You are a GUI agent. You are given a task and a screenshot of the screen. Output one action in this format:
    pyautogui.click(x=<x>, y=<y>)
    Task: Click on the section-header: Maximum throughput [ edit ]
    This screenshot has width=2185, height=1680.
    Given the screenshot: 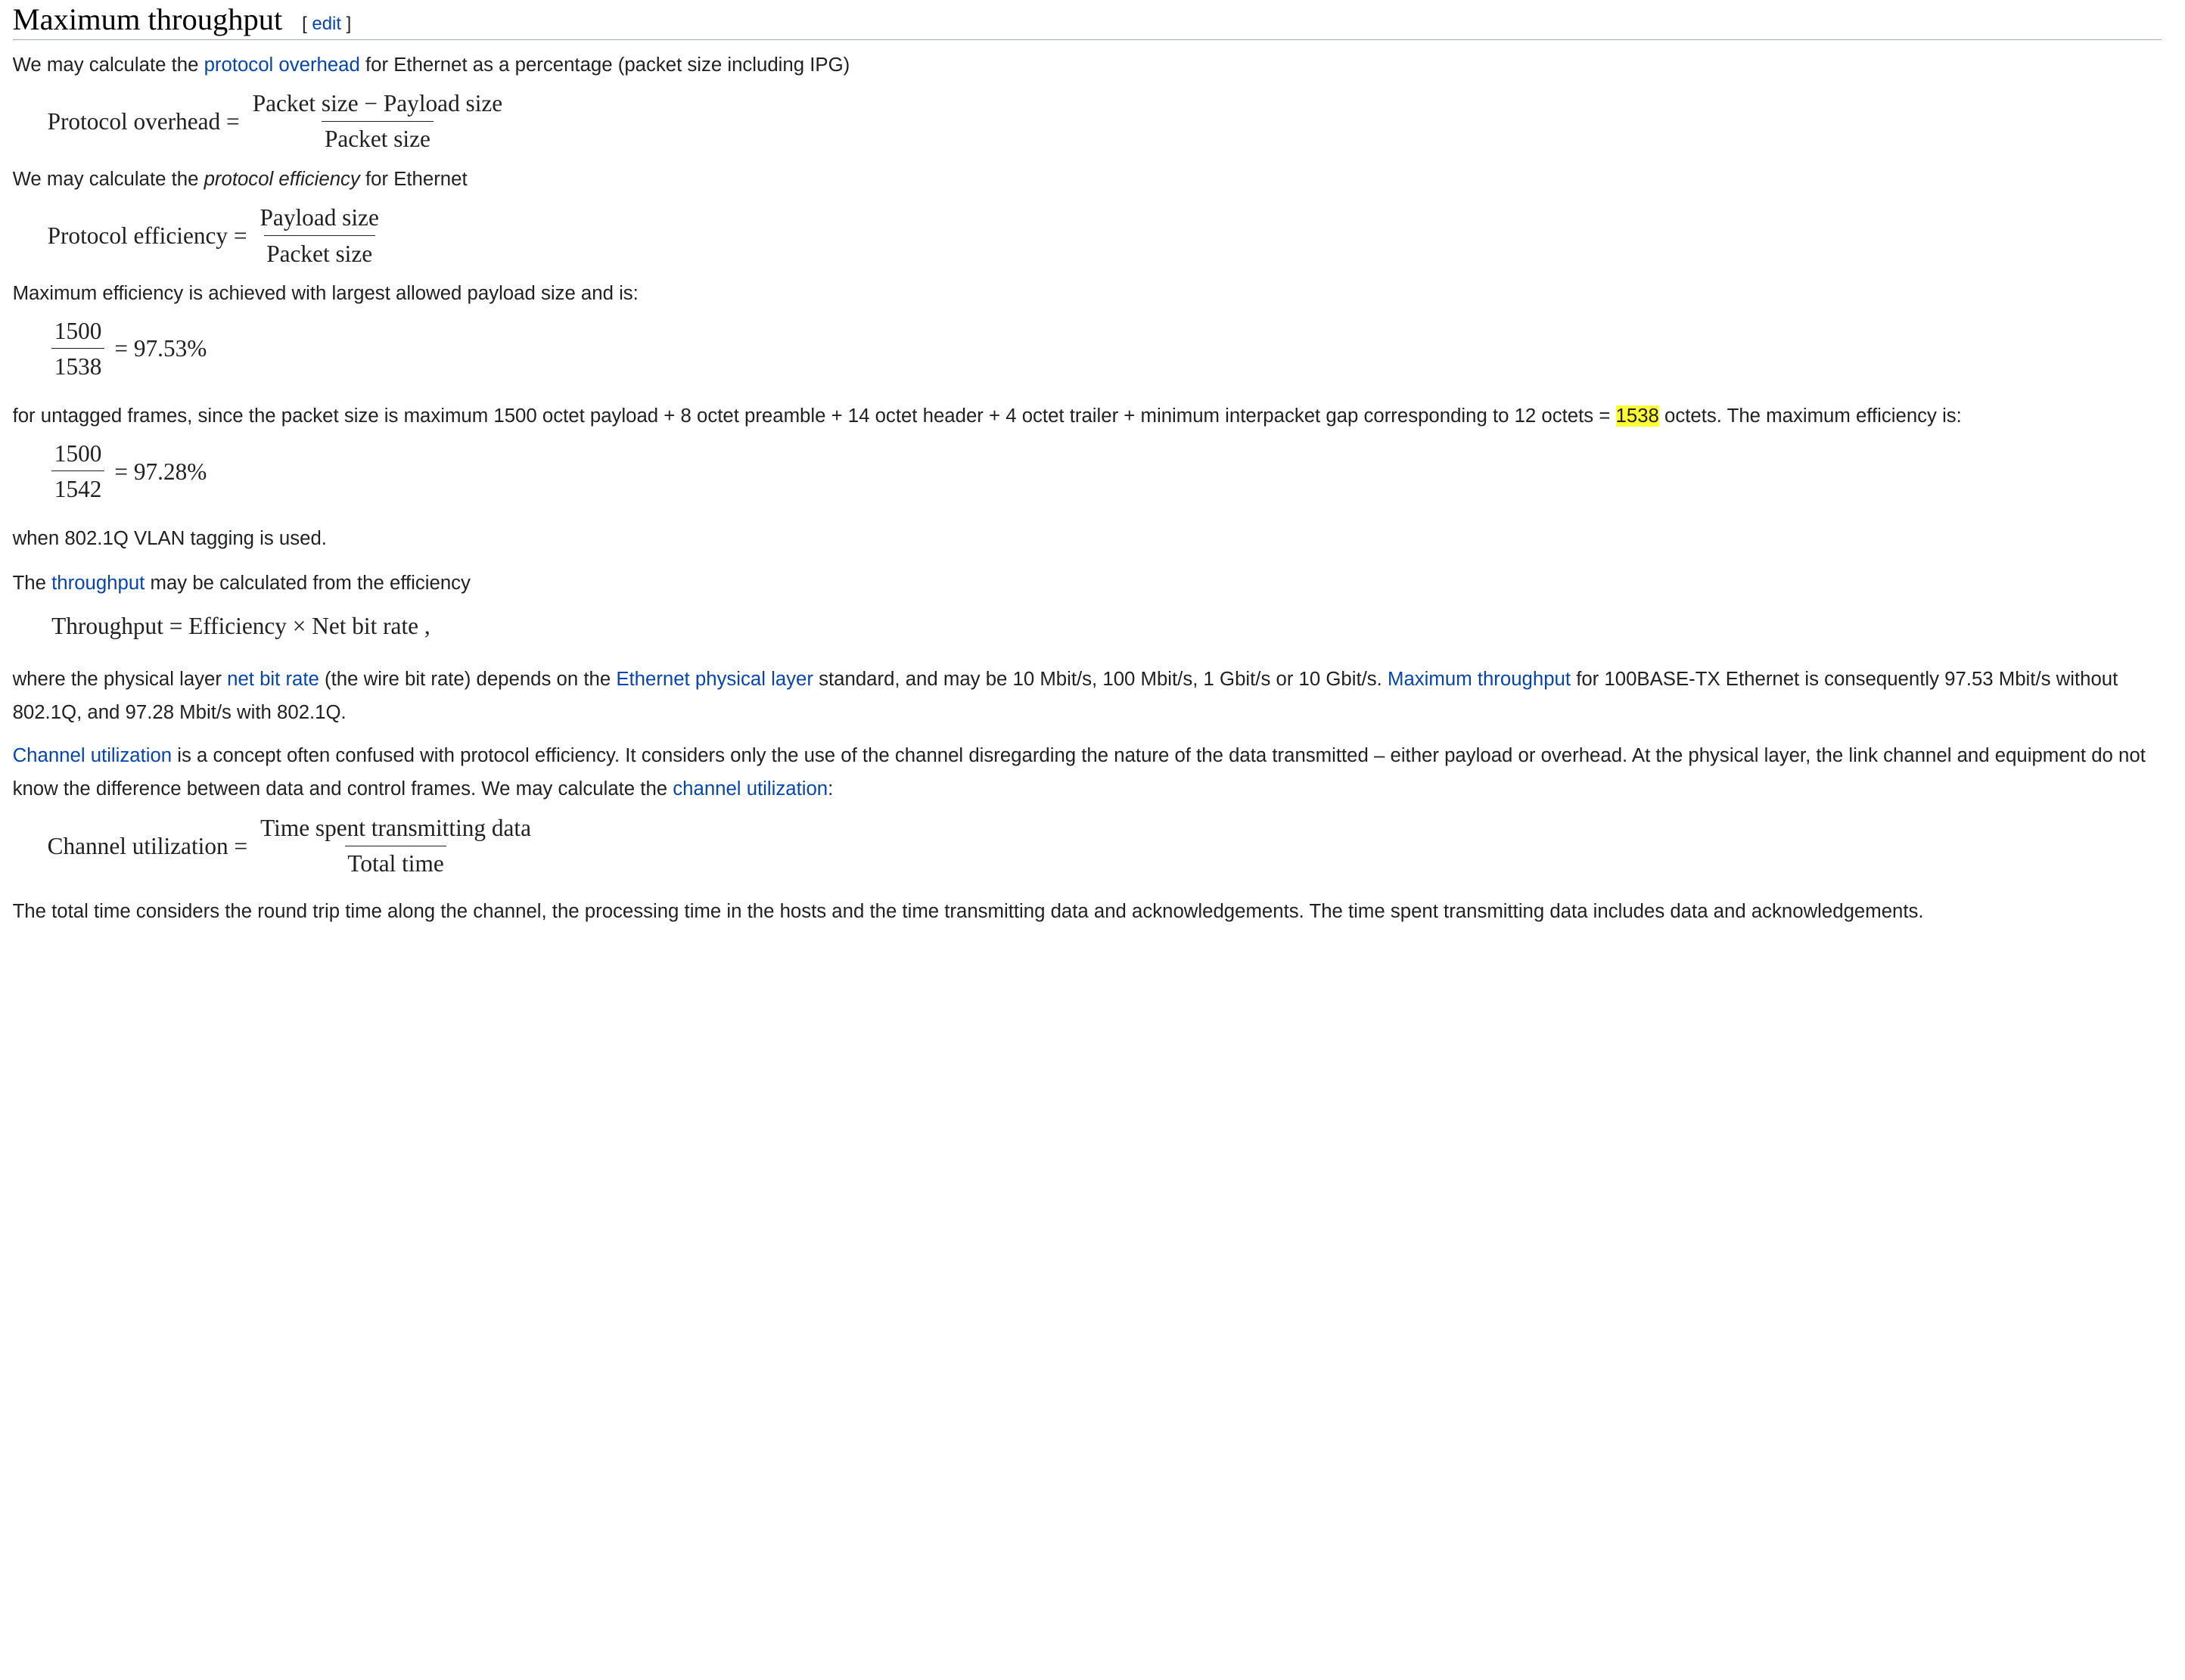 What is the action you would take?
    pyautogui.click(x=1087, y=20)
    